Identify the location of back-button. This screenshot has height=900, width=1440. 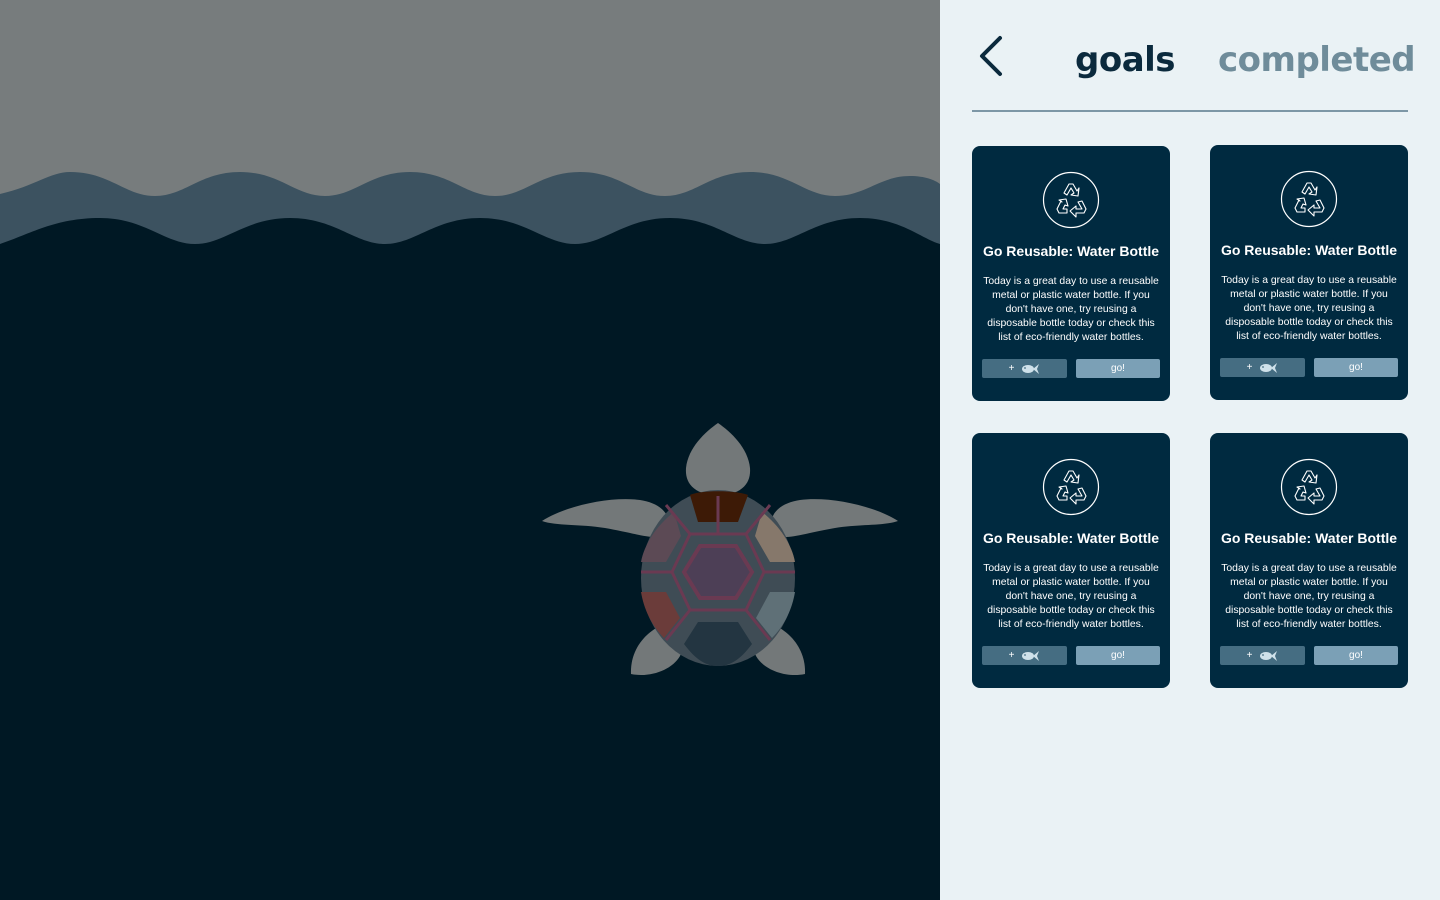
(995, 57).